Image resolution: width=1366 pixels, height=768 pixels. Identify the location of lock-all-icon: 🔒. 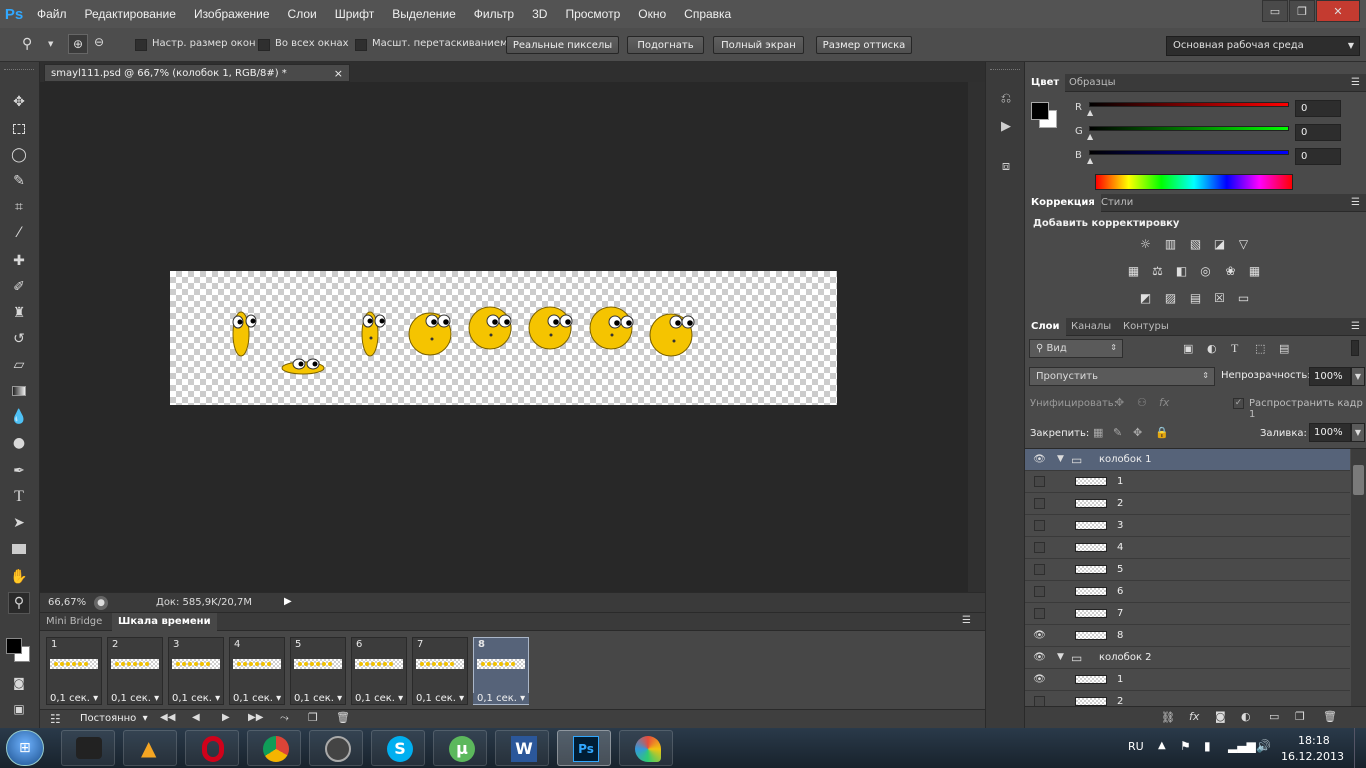
(1162, 432).